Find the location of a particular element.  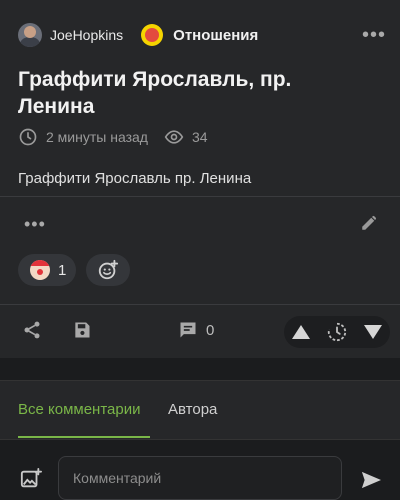

comment-input is located at coordinates (200, 478).